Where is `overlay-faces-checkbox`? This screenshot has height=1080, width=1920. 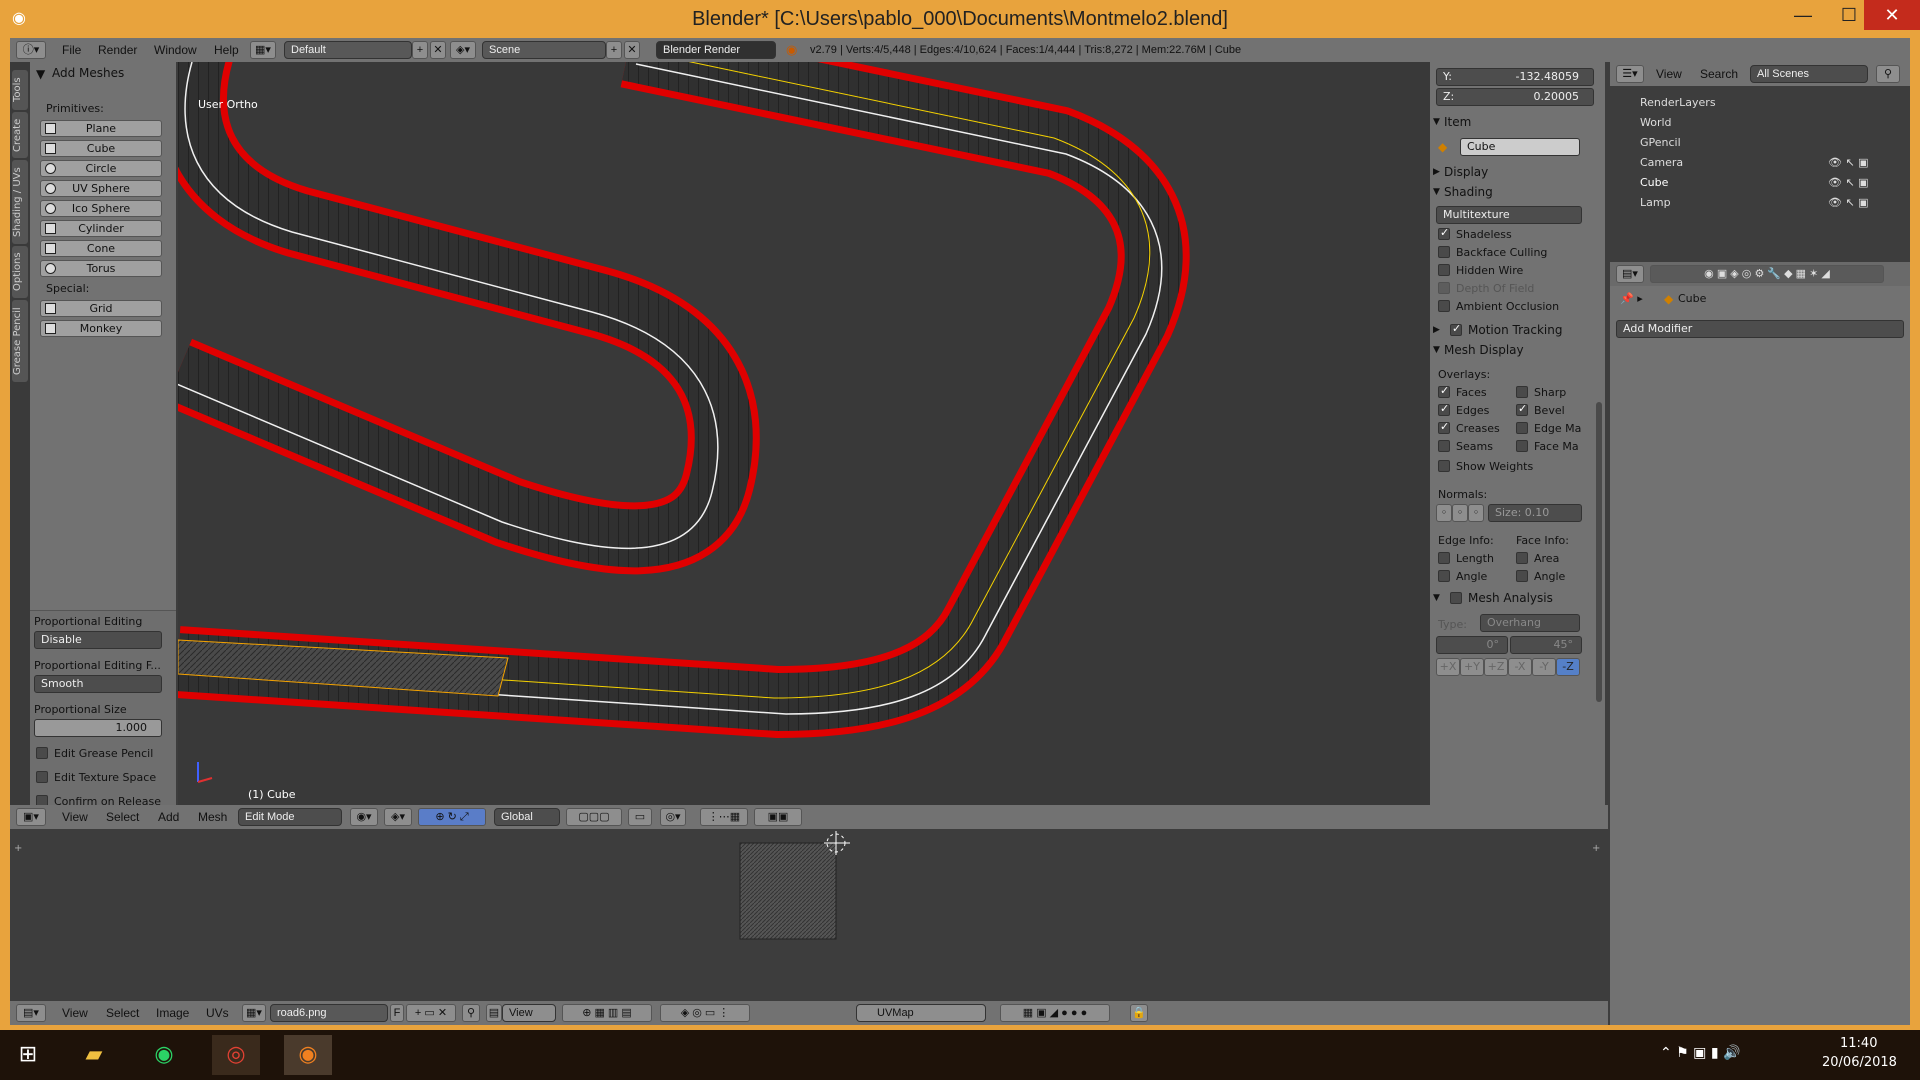 overlay-faces-checkbox is located at coordinates (1444, 391).